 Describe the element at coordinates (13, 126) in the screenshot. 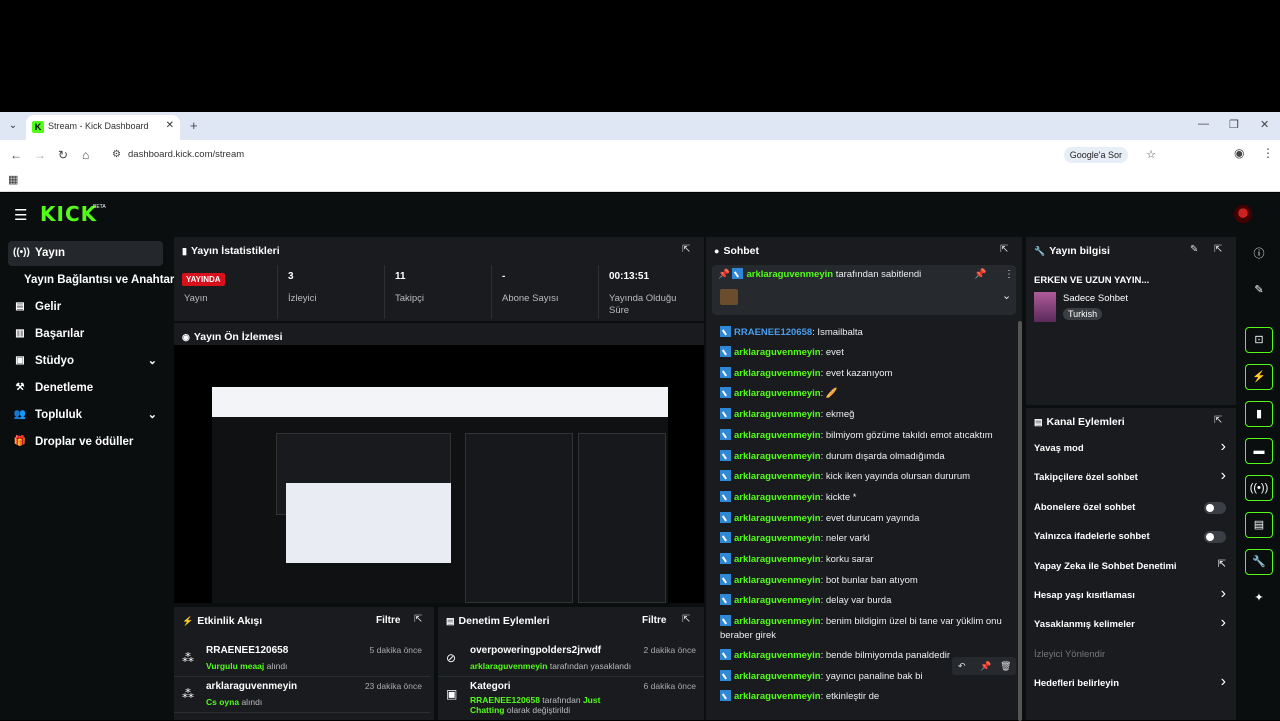

I see `tab-search-icon: ⌄` at that location.